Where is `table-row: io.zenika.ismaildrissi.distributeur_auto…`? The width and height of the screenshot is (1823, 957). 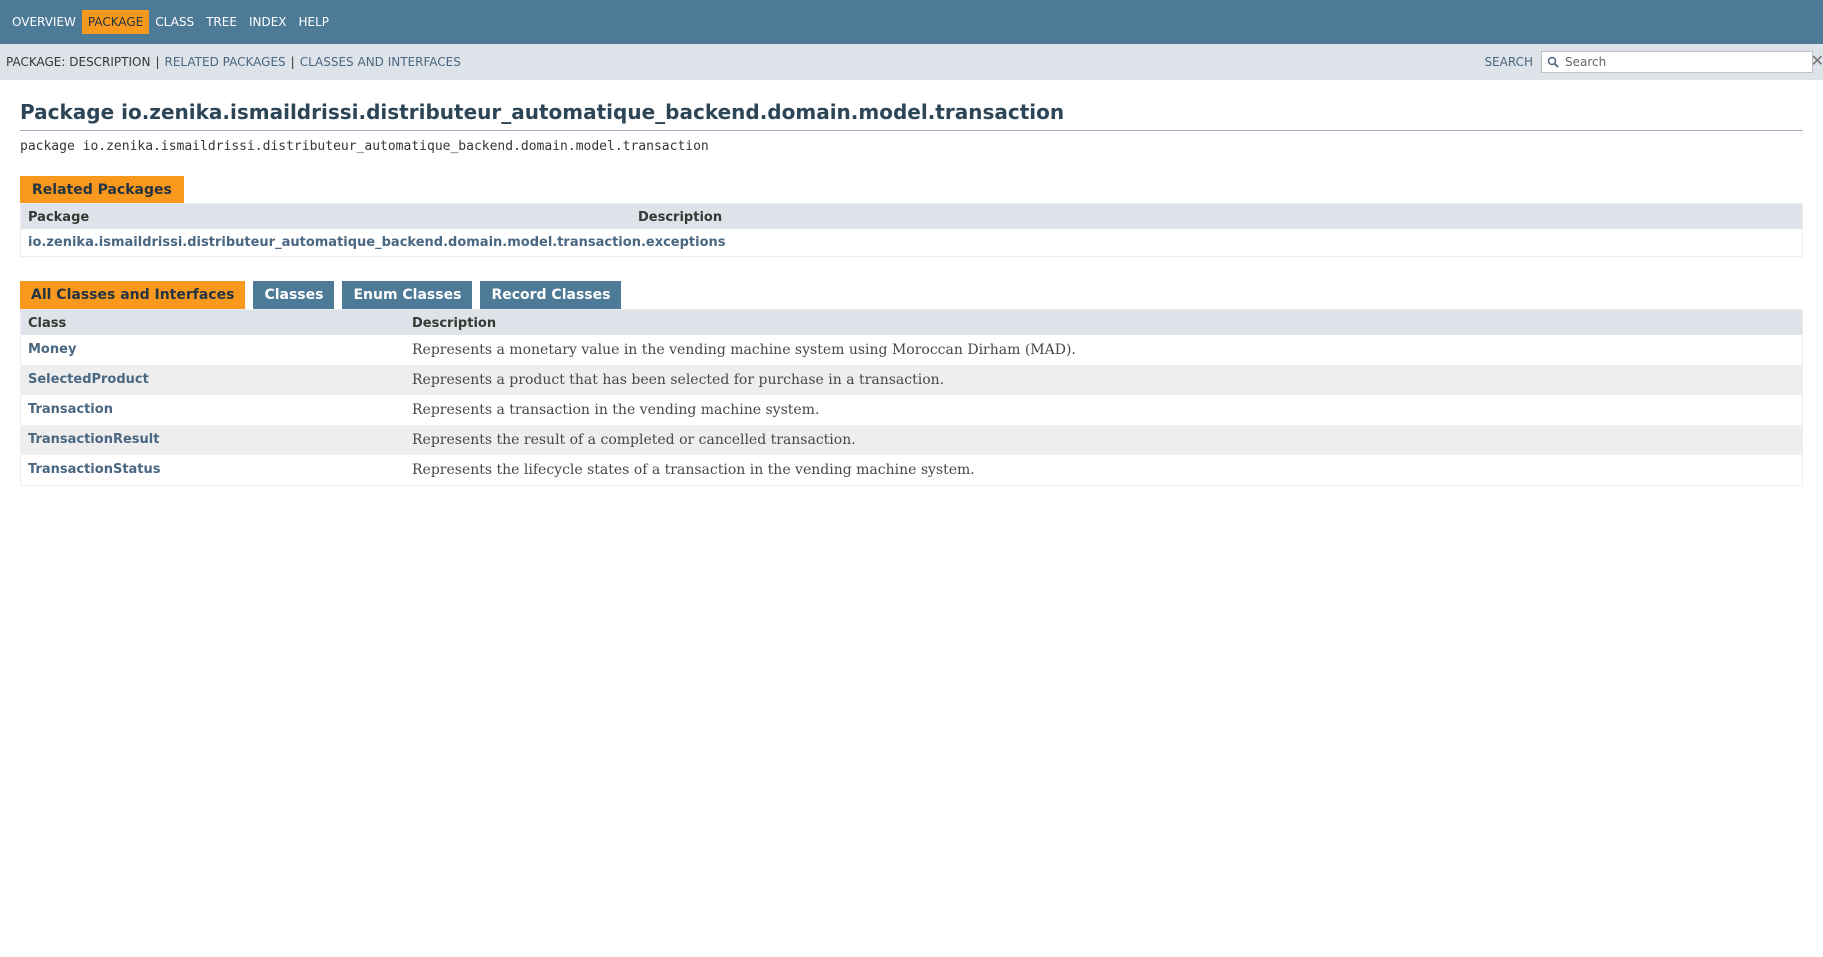
table-row: io.zenika.ismaildrissi.distributeur_auto… is located at coordinates (911, 243).